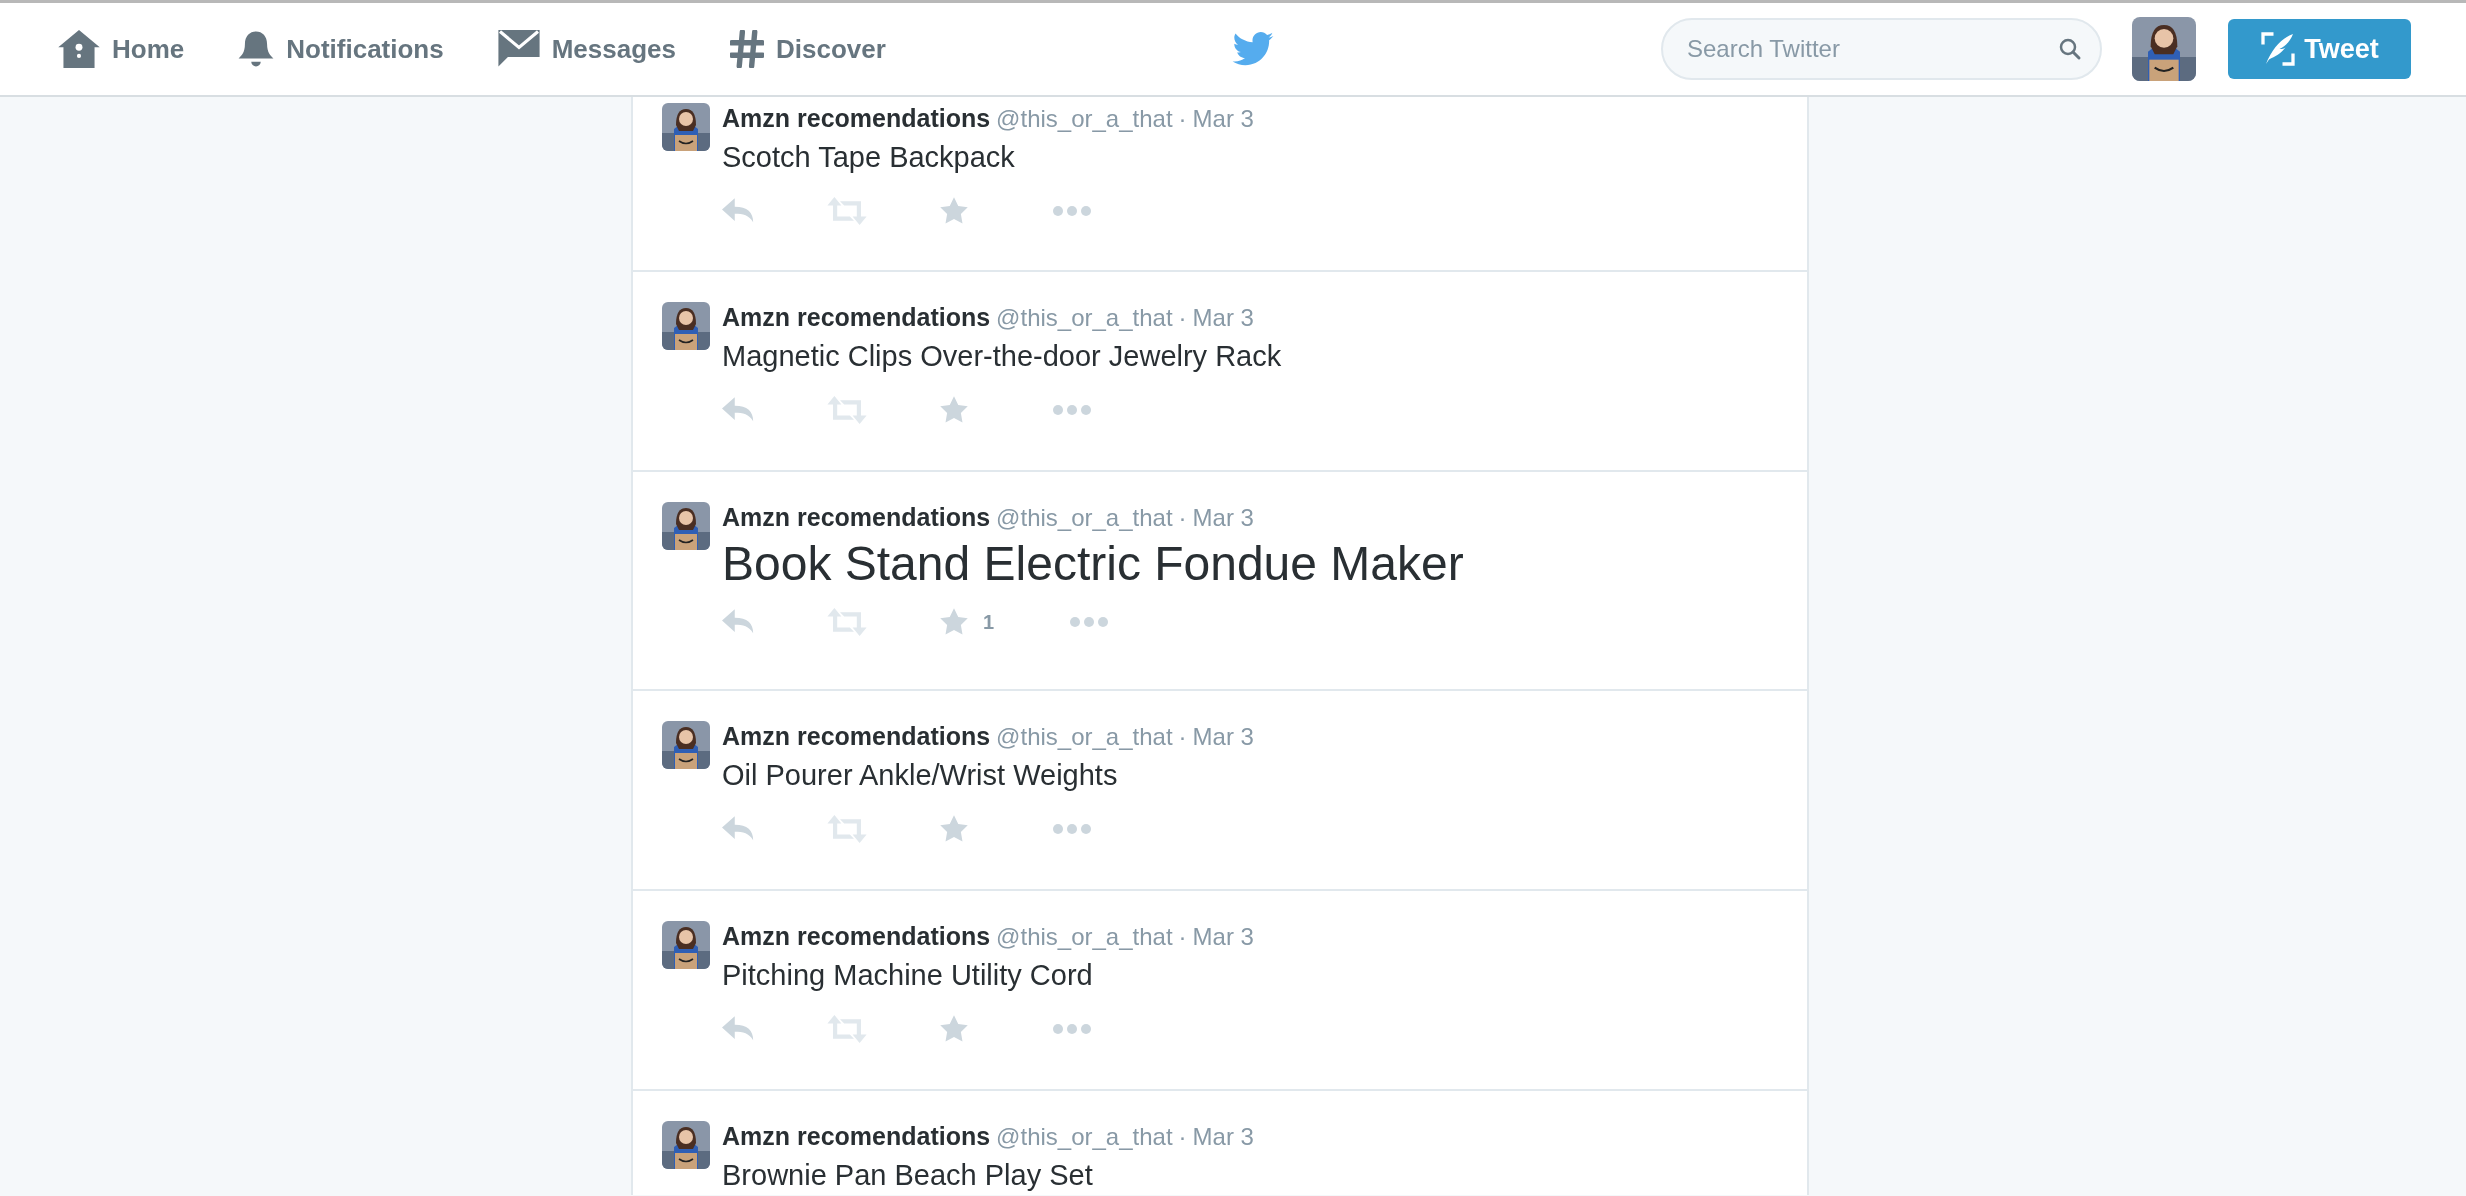 This screenshot has height=1196, width=2466. I want to click on search-icon, so click(2070, 49).